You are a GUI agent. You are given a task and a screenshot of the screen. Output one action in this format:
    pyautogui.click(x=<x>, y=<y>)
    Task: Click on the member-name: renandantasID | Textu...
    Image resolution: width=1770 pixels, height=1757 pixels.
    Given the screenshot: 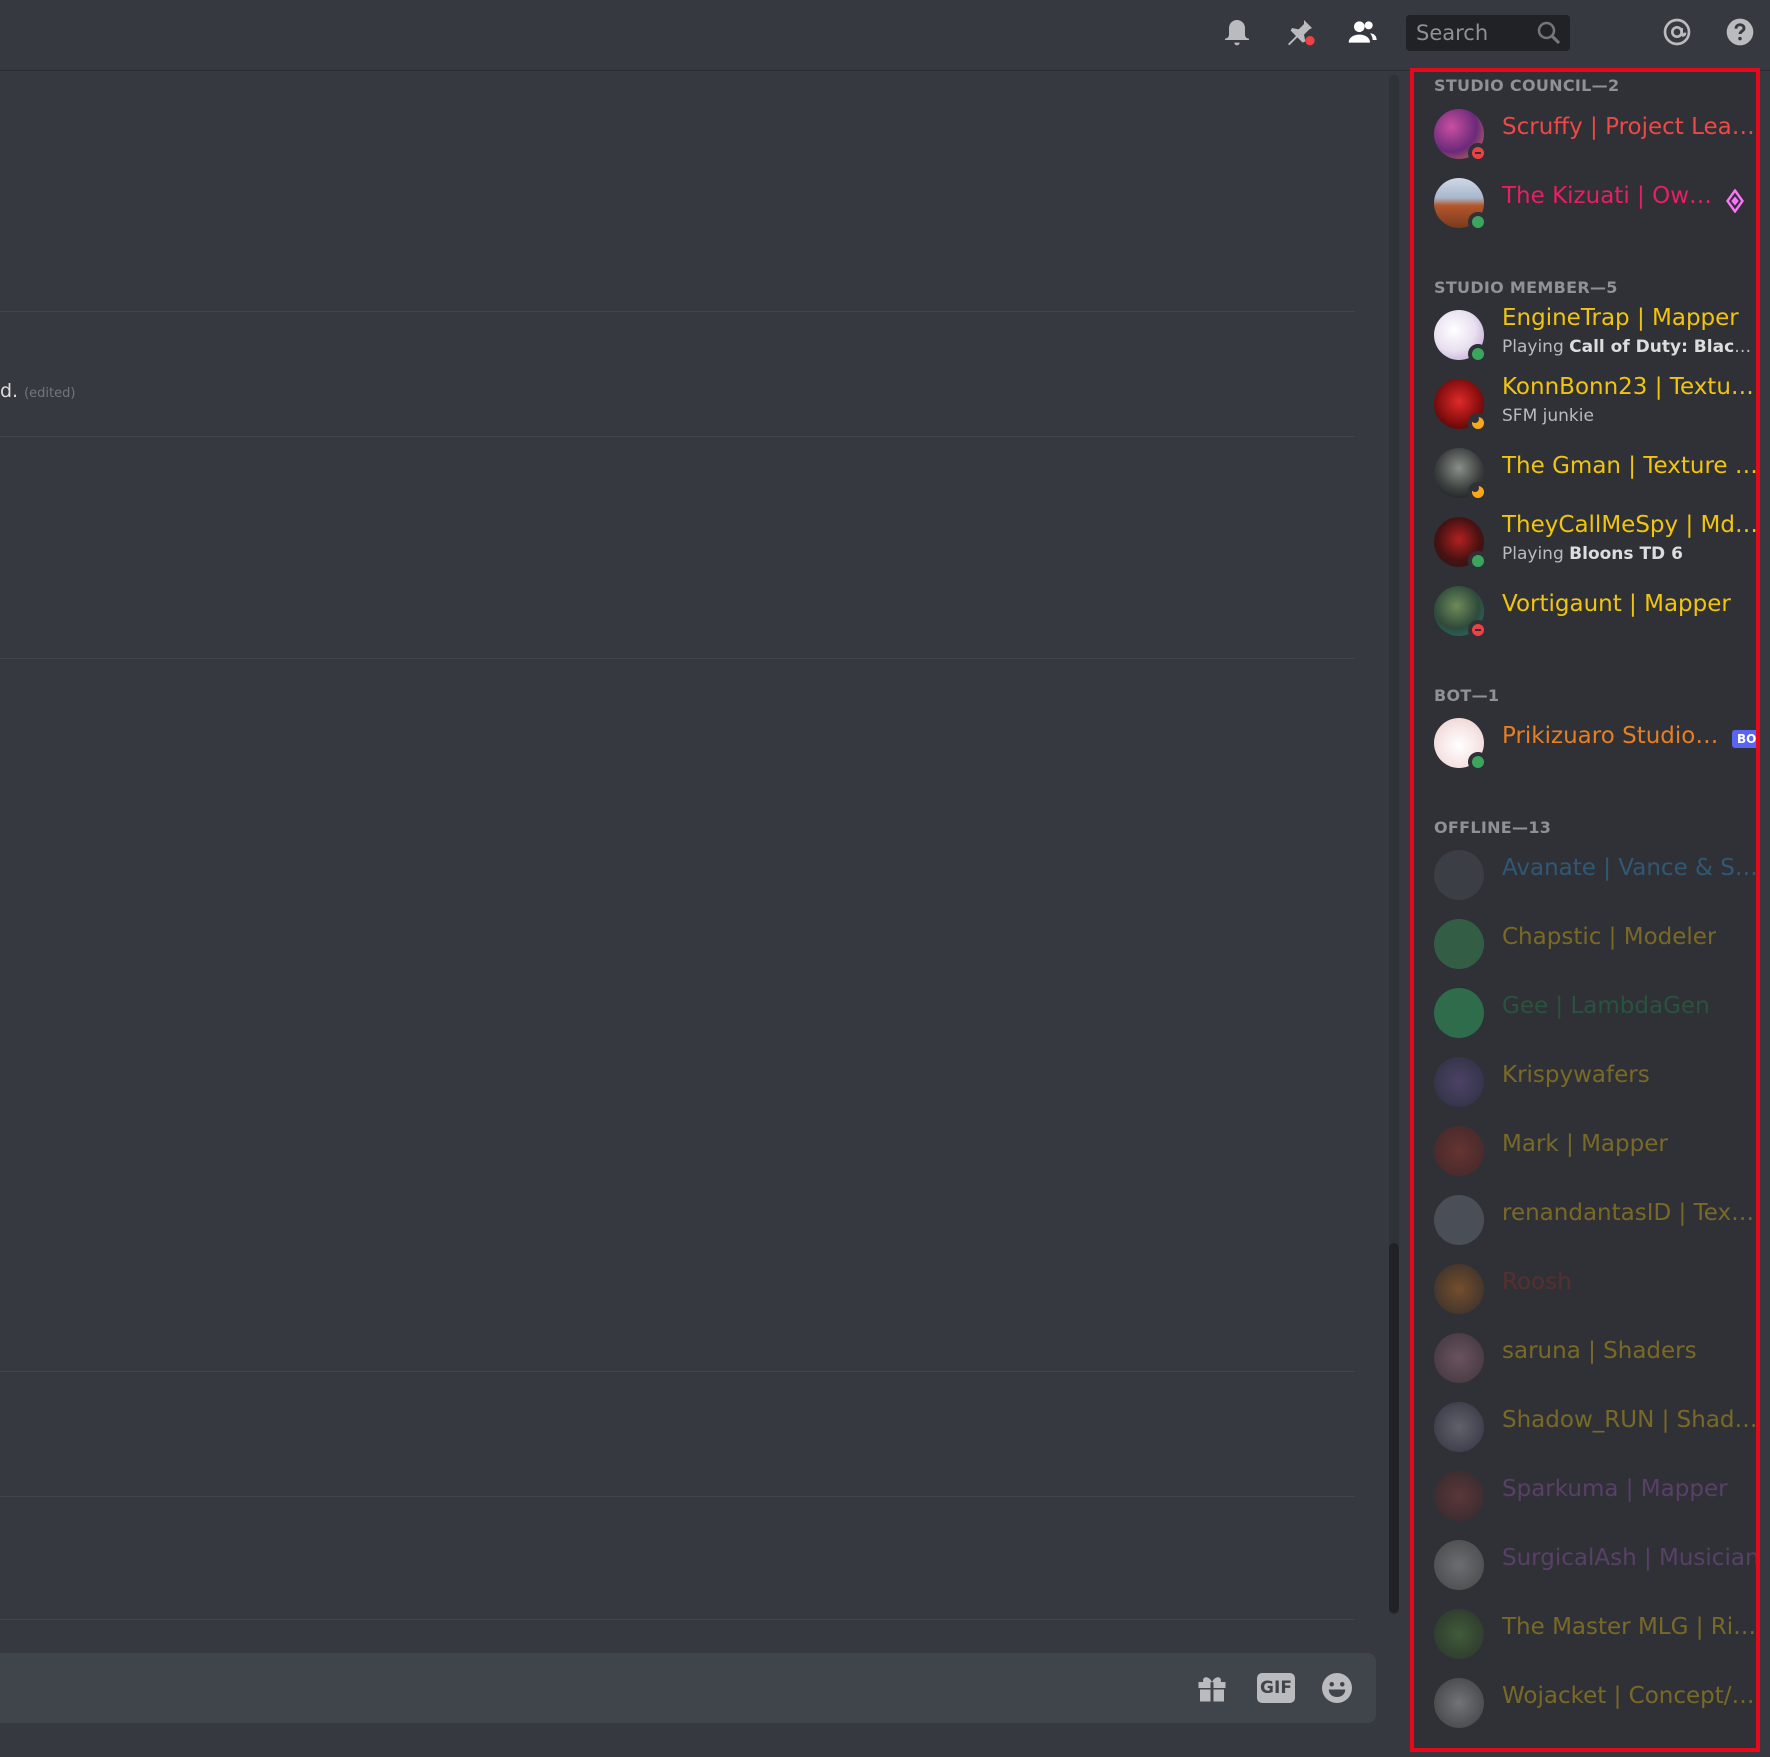 What is the action you would take?
    pyautogui.click(x=1631, y=1213)
    